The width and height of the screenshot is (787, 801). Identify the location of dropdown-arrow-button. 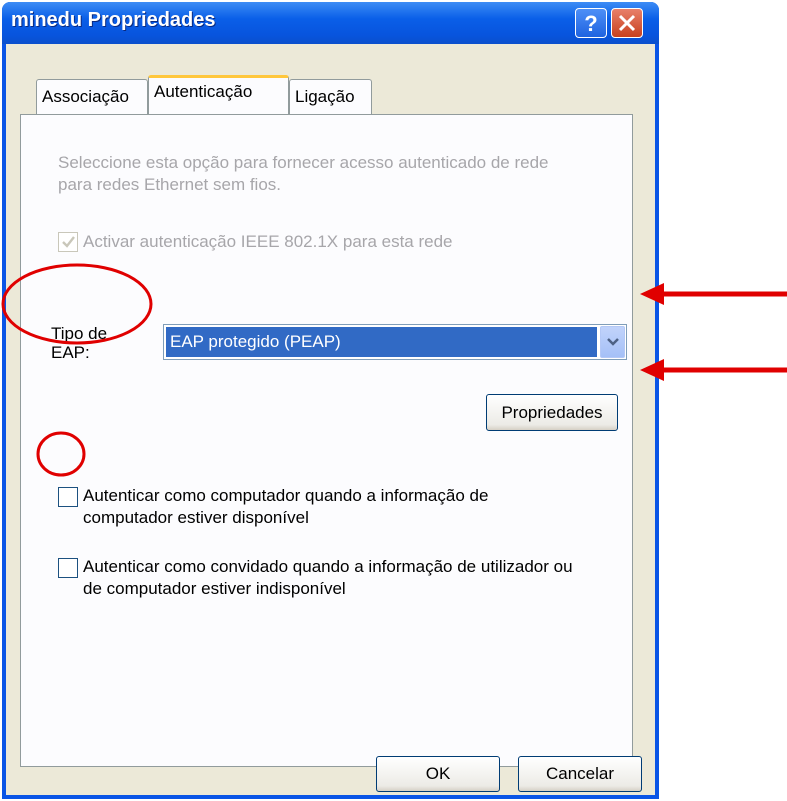
(612, 342).